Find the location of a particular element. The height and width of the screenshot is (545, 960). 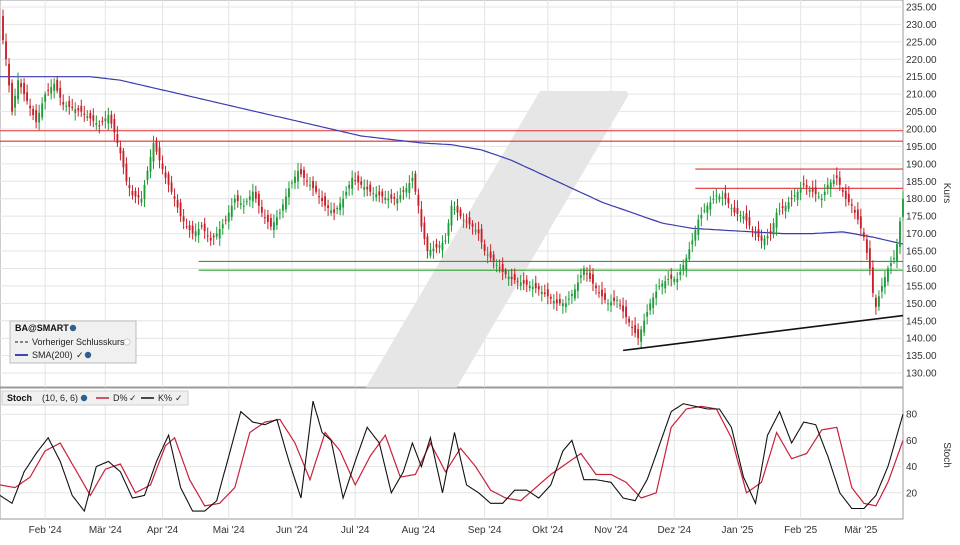

y-tick-label: 165.00 is located at coordinates (921, 252).